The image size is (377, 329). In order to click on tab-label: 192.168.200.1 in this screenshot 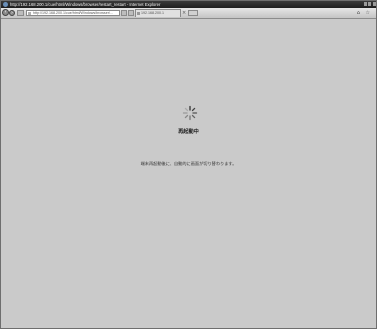, I will do `click(152, 13)`.